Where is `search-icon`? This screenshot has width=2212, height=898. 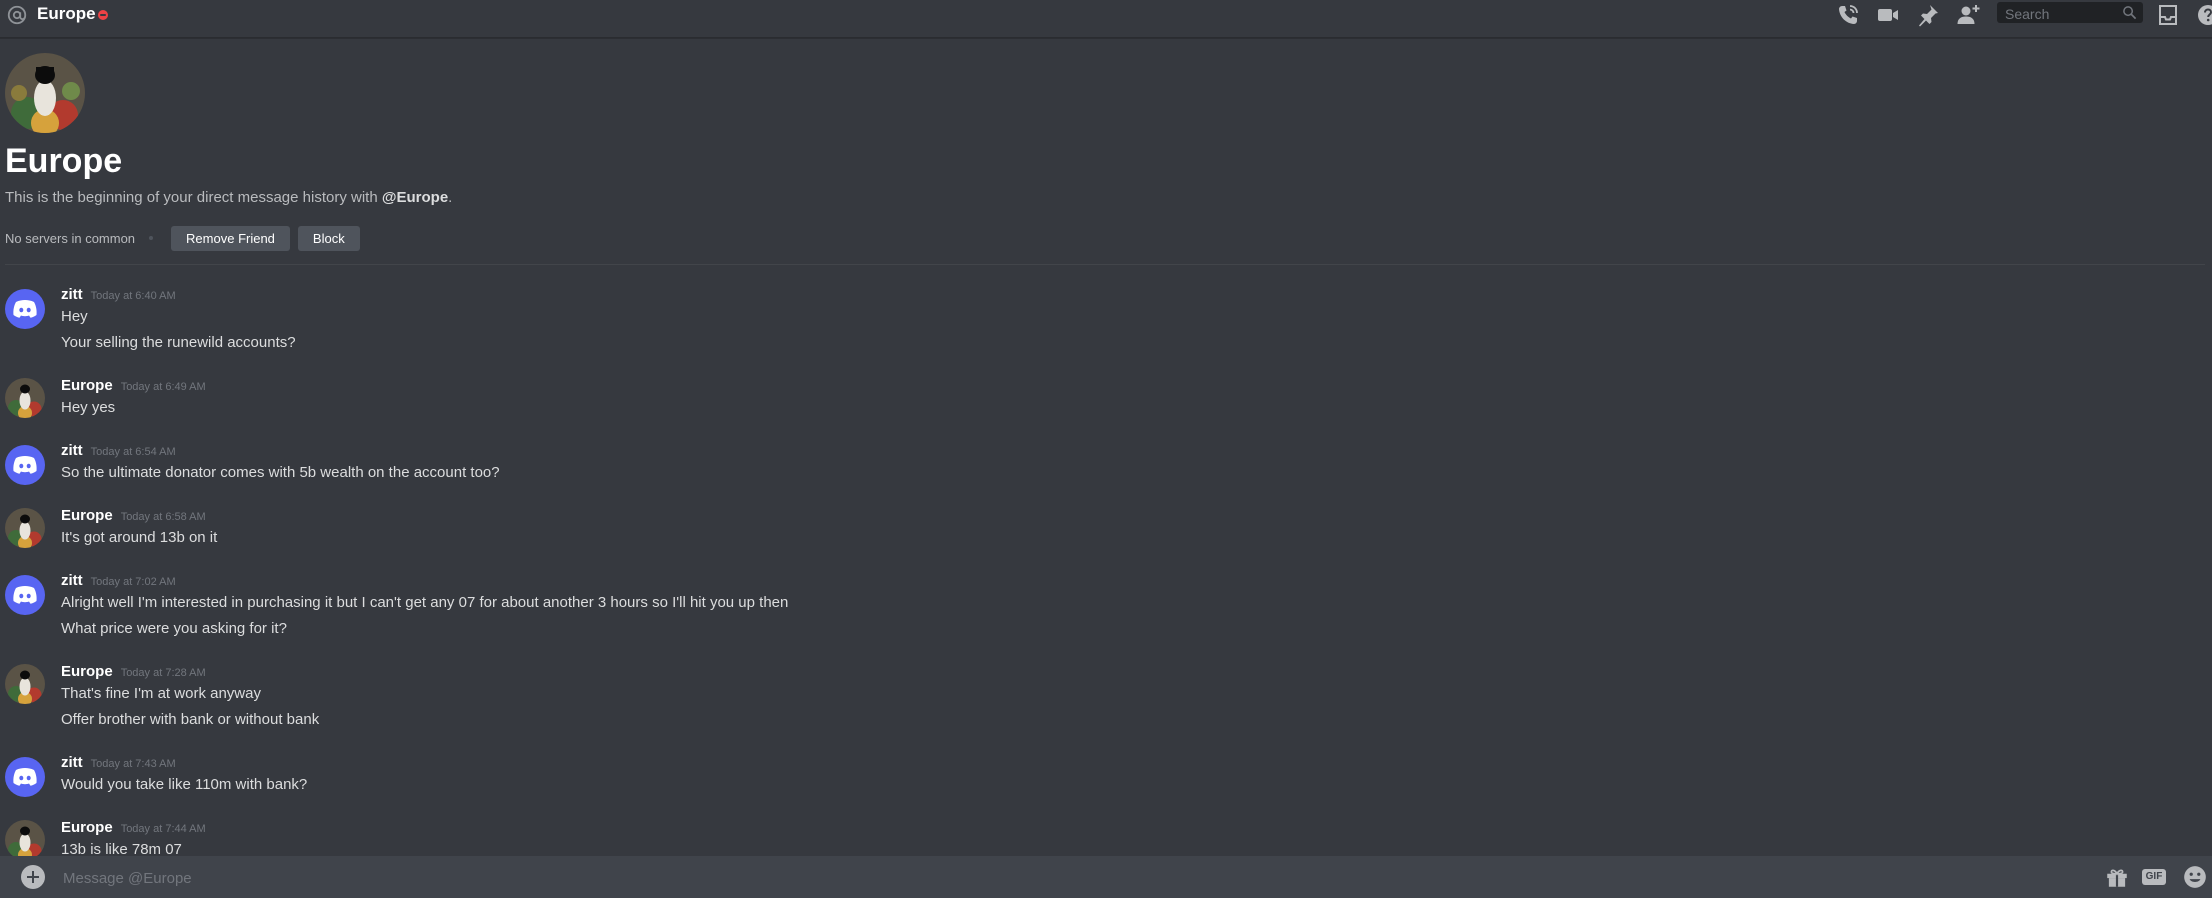 search-icon is located at coordinates (2130, 13).